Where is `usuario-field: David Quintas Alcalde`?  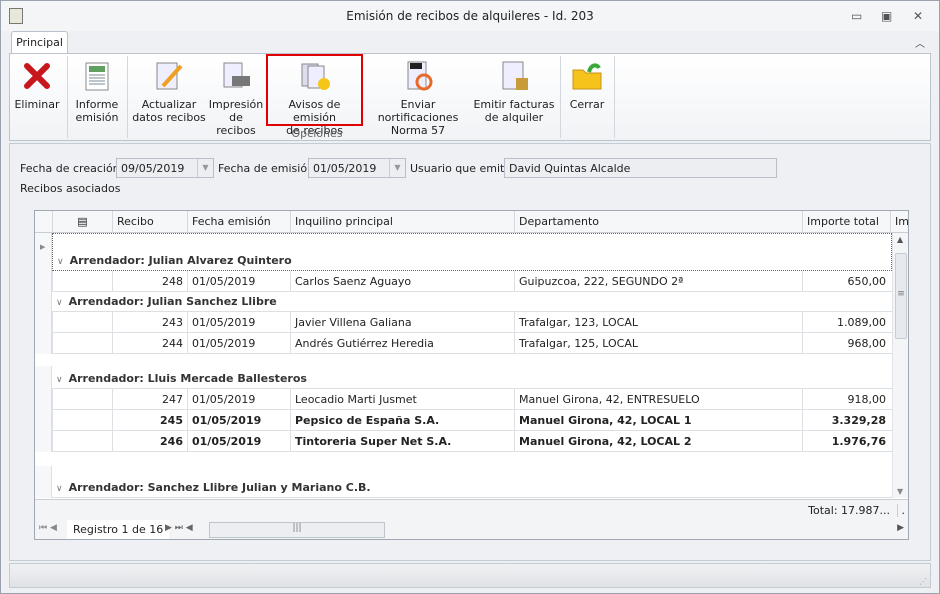 usuario-field: David Quintas Alcalde is located at coordinates (640, 168).